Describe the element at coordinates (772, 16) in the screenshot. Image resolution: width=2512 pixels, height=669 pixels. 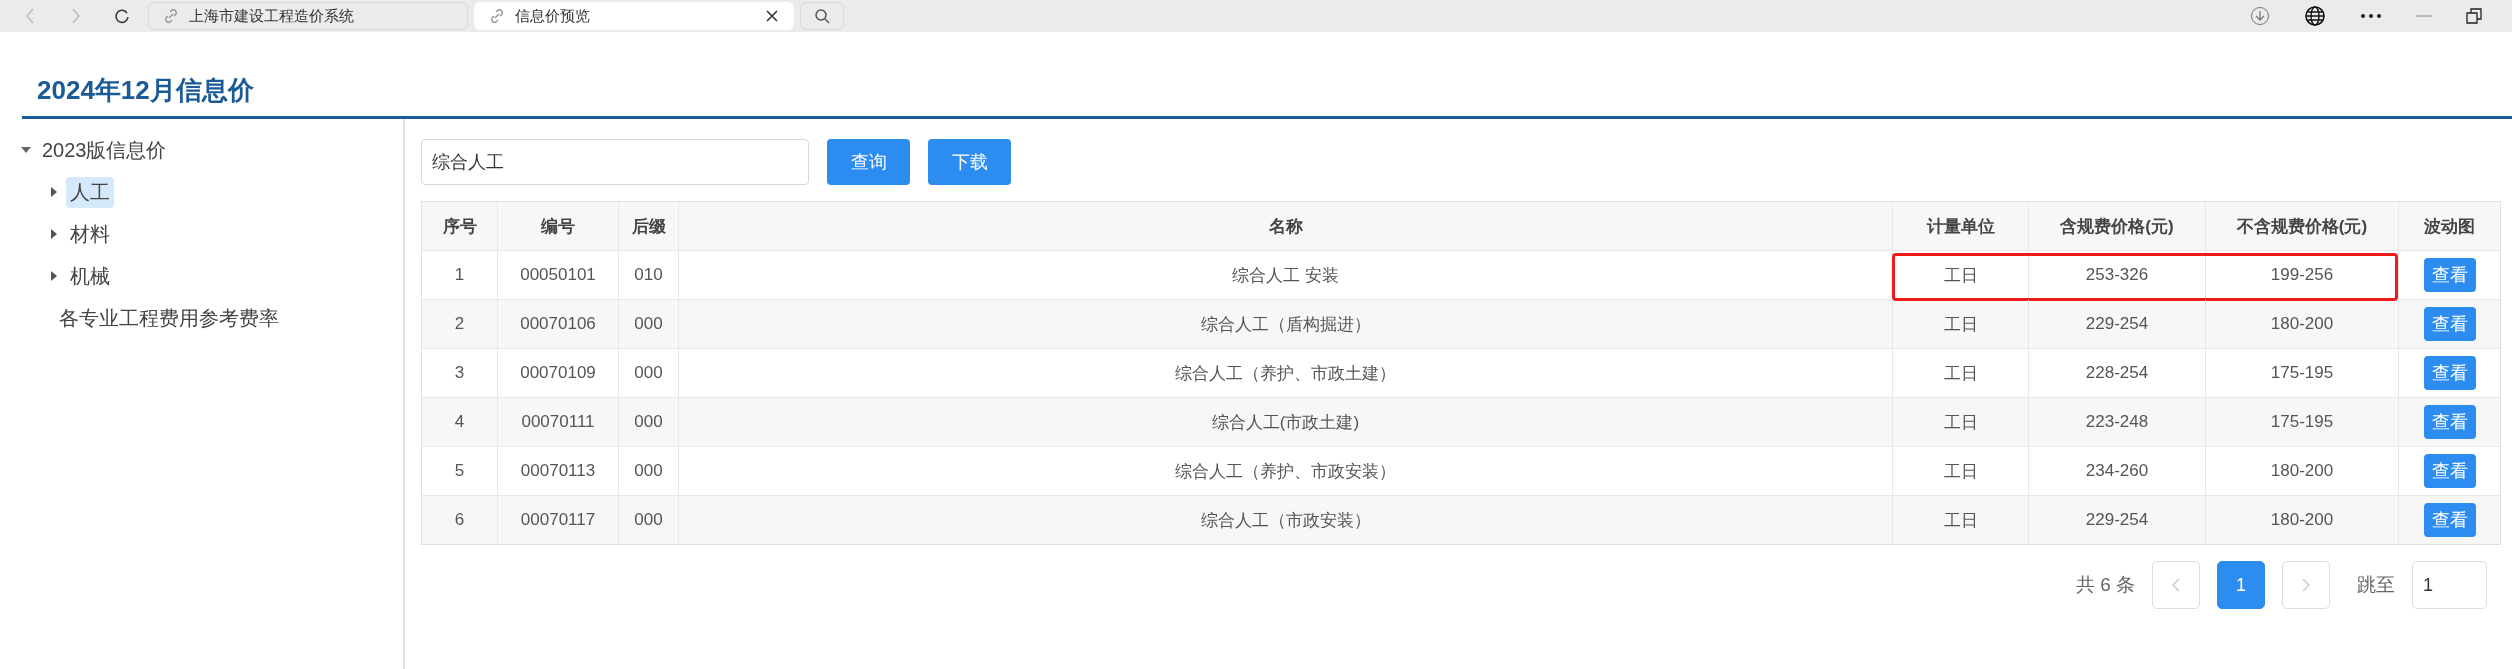
I see `close-icon` at that location.